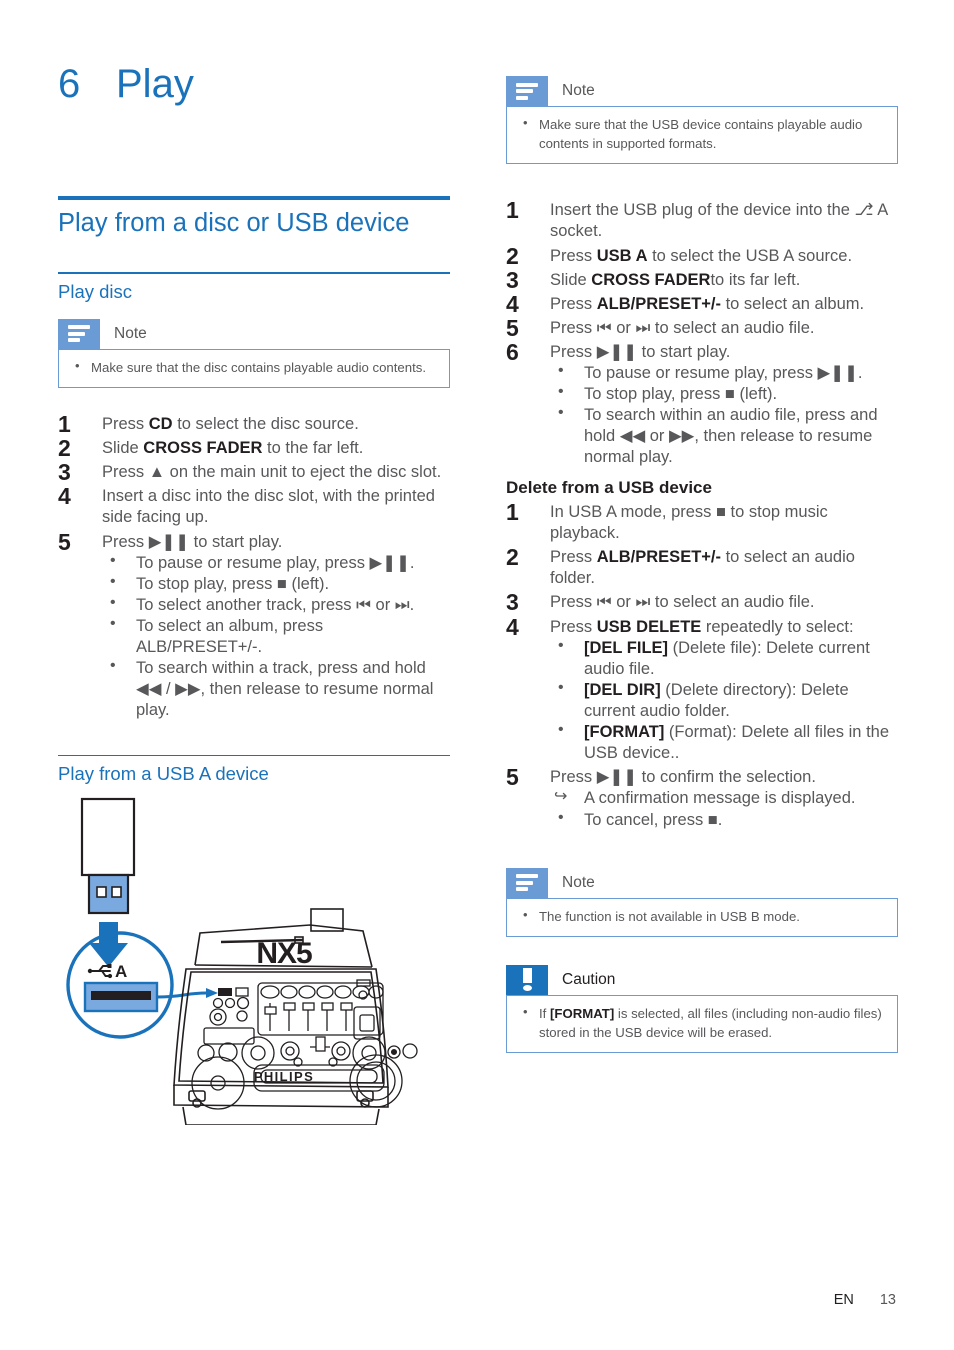 The width and height of the screenshot is (954, 1350). What do you see at coordinates (683, 777) in the screenshot?
I see `step-text: Press ▶❚❚ to confirm the selection.` at bounding box center [683, 777].